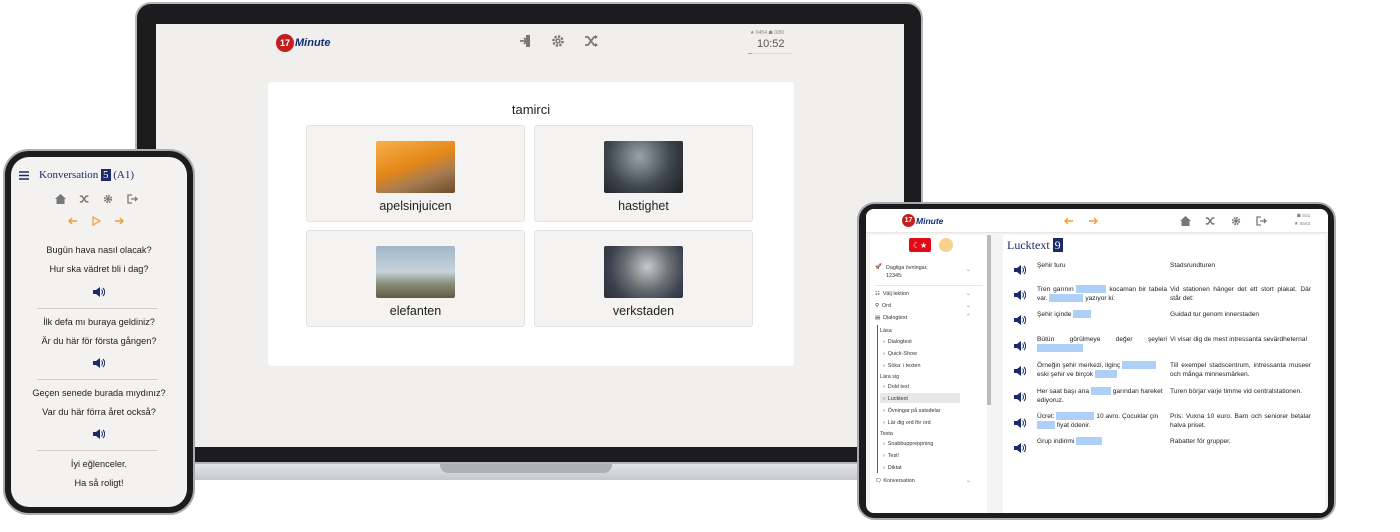  I want to click on timer-bar, so click(770, 53).